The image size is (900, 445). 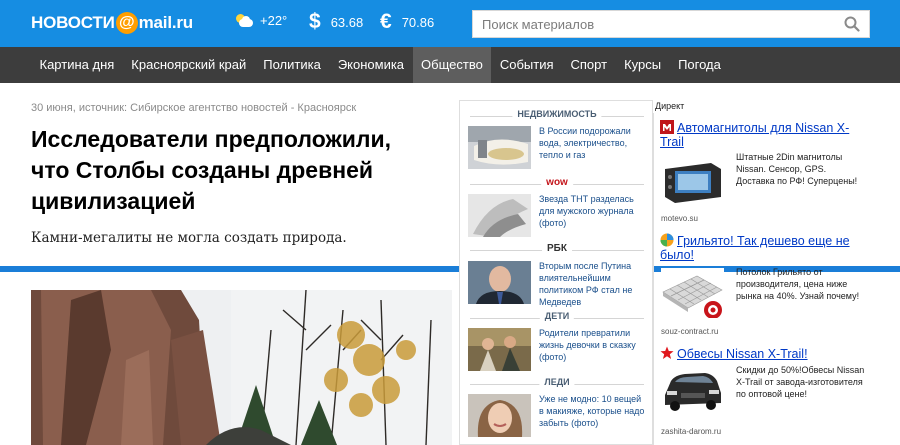 What do you see at coordinates (292, 65) in the screenshot?
I see `nav-item-politics: Политика` at bounding box center [292, 65].